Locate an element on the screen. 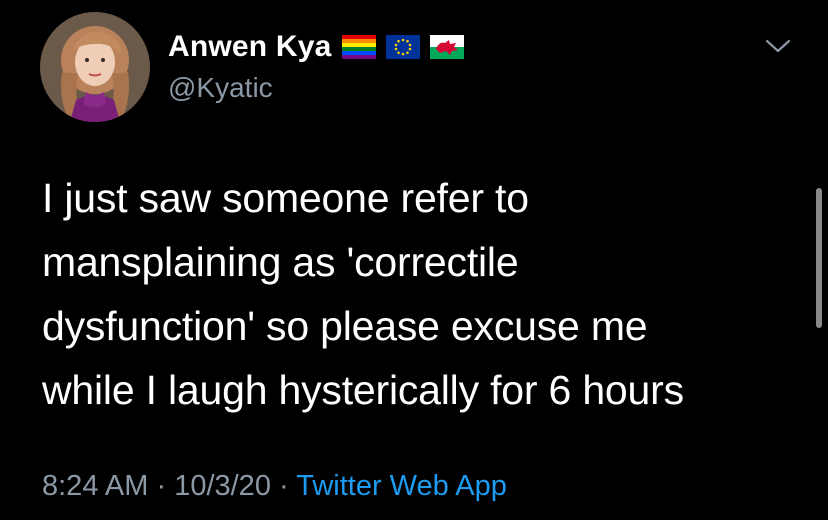 The image size is (828, 520). tweet-date: 10/3/20 is located at coordinates (222, 486).